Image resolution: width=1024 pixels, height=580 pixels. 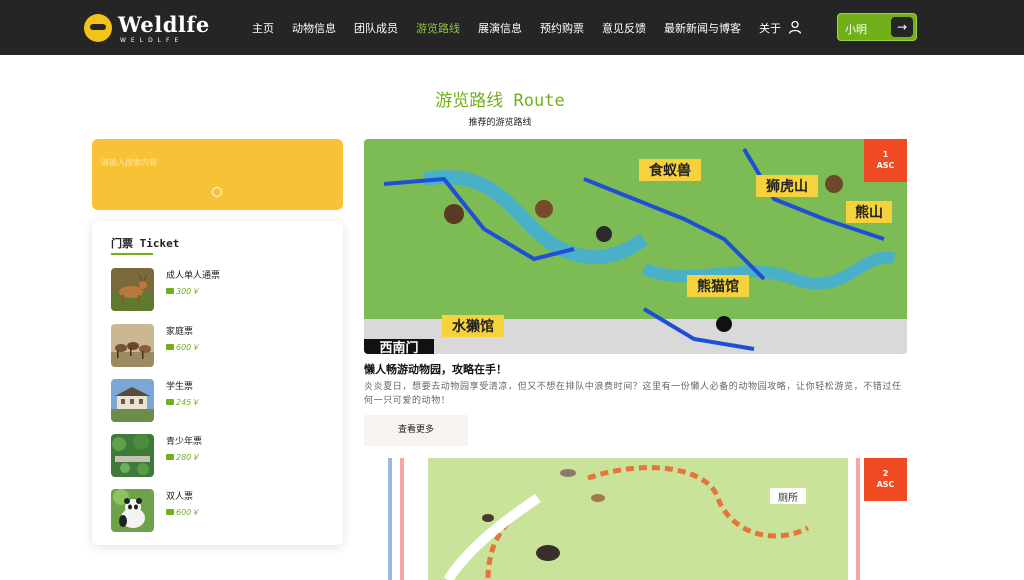 What do you see at coordinates (182, 402) in the screenshot?
I see `ticket-price: 245￥` at bounding box center [182, 402].